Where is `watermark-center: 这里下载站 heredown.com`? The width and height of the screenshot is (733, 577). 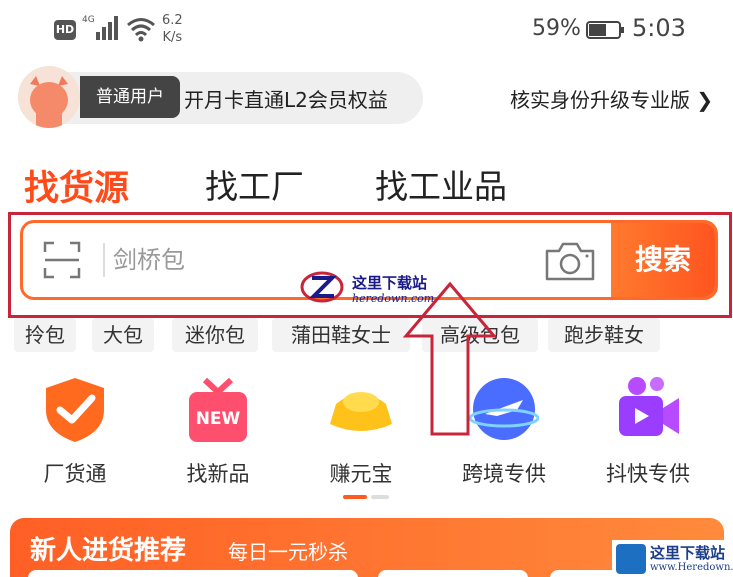
watermark-center: 这里下载站 heredown.com is located at coordinates (380, 288).